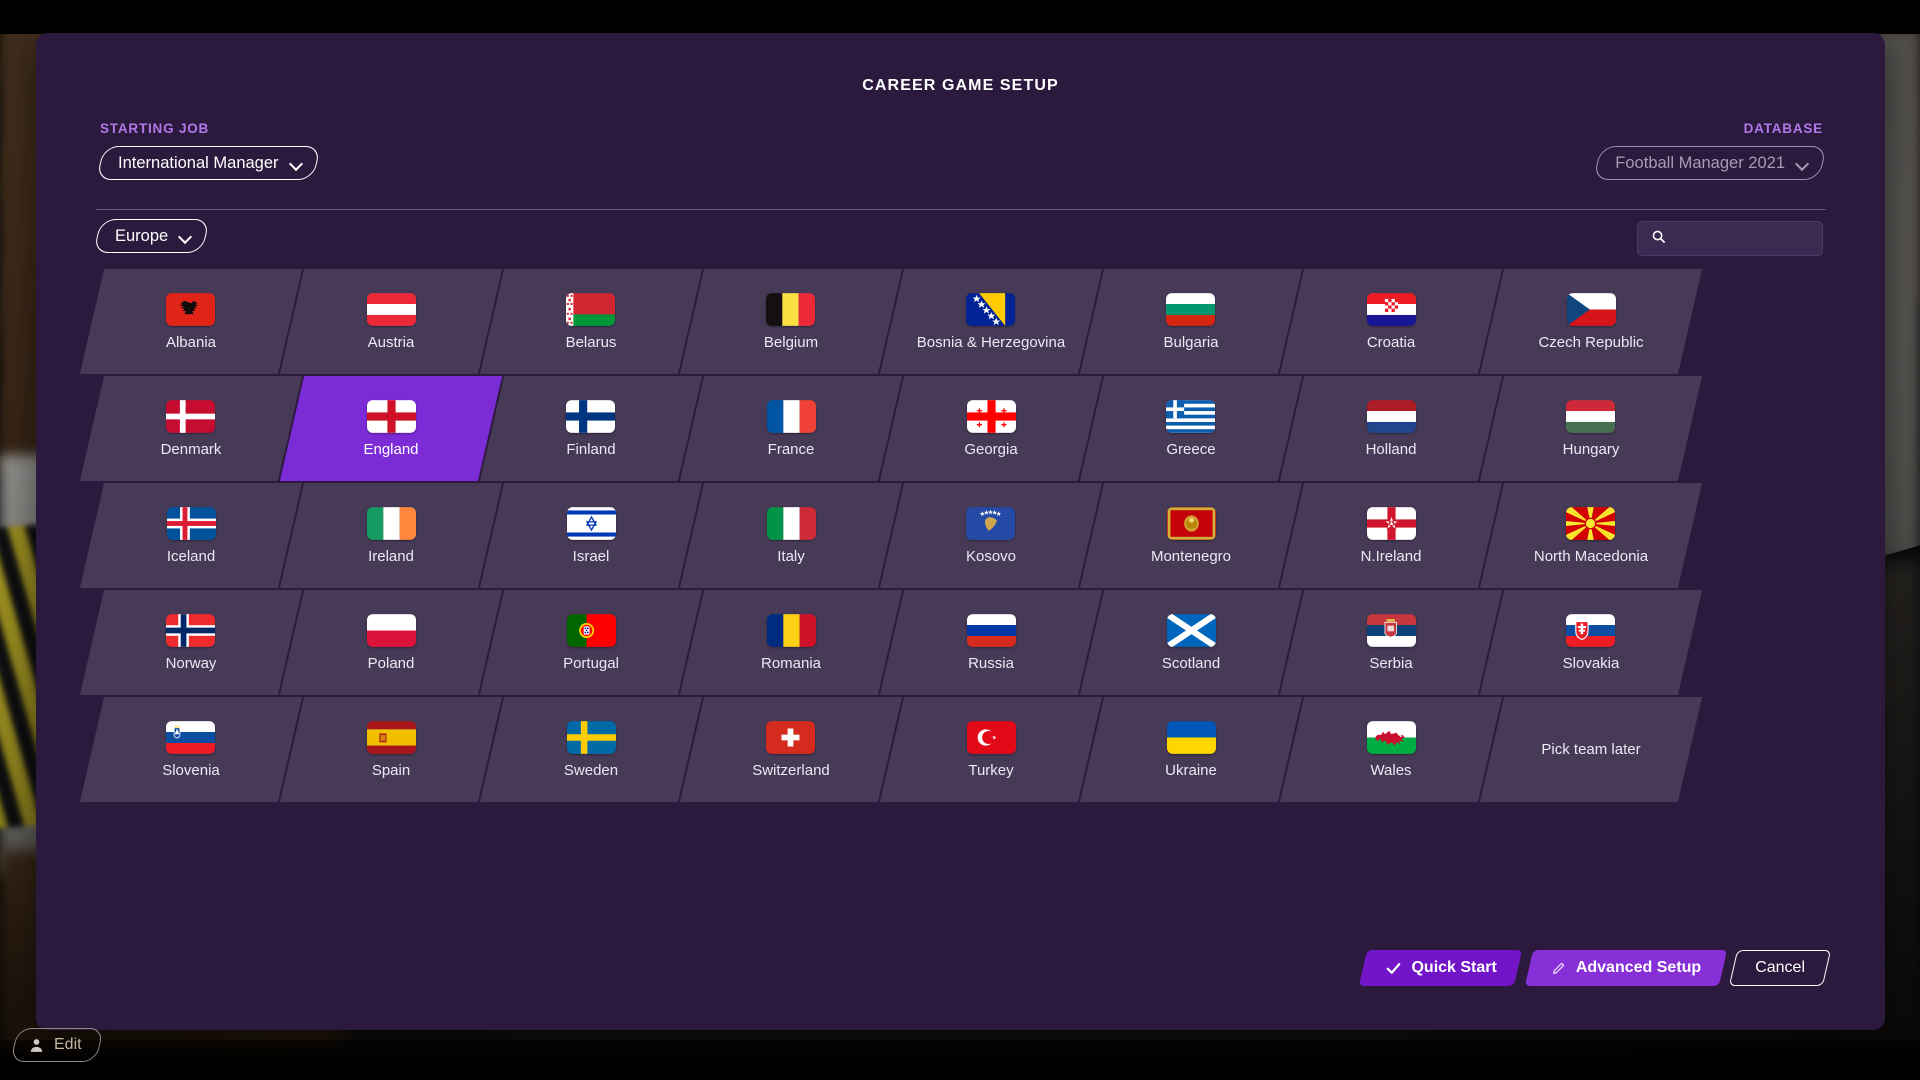 This screenshot has height=1080, width=1920. Describe the element at coordinates (391, 523) in the screenshot. I see `flag-icon-ireland` at that location.